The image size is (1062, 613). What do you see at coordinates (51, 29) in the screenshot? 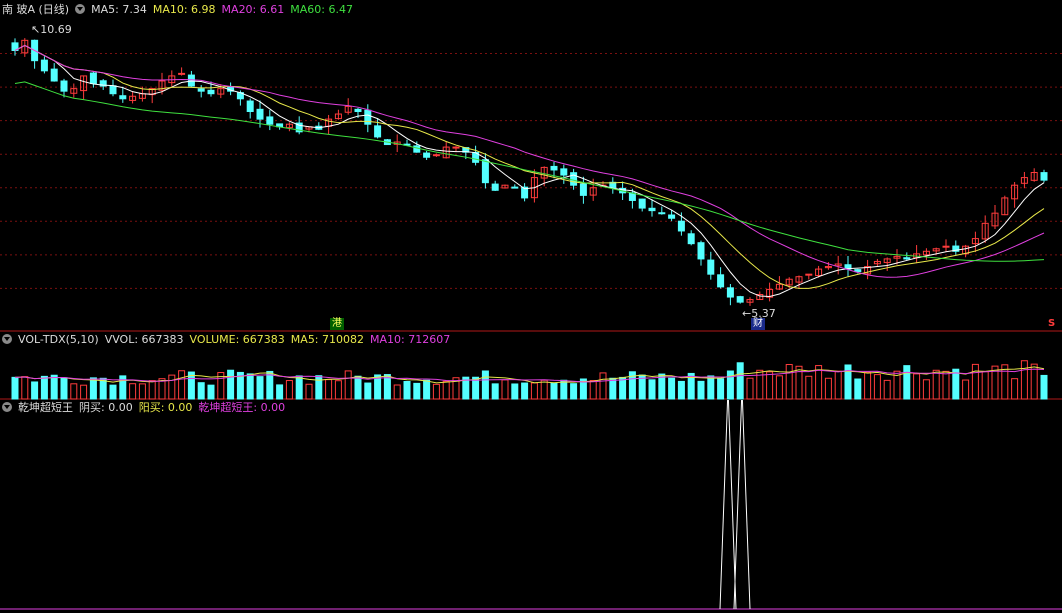
I see `high-price-label: ↖10.69` at bounding box center [51, 29].